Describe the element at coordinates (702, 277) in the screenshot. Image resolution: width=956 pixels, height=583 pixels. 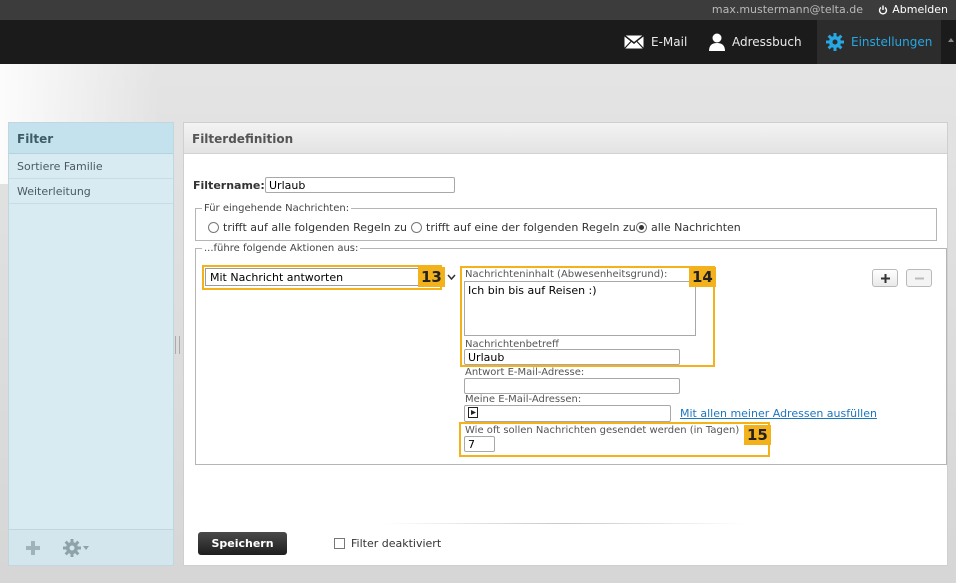
I see `annotation-badge-14: 14` at that location.